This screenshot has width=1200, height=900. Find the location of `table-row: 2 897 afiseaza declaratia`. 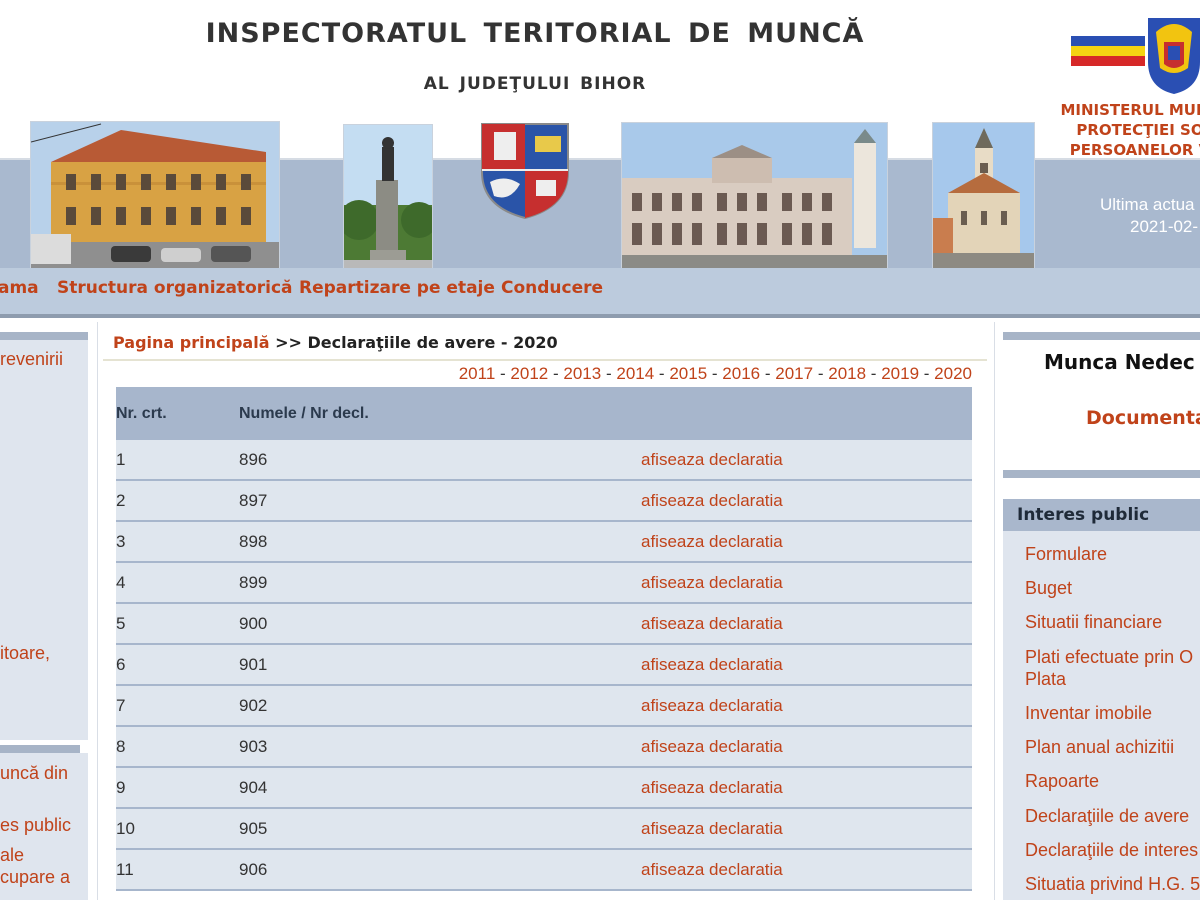

table-row: 2 897 afiseaza declaratia is located at coordinates (544, 501).